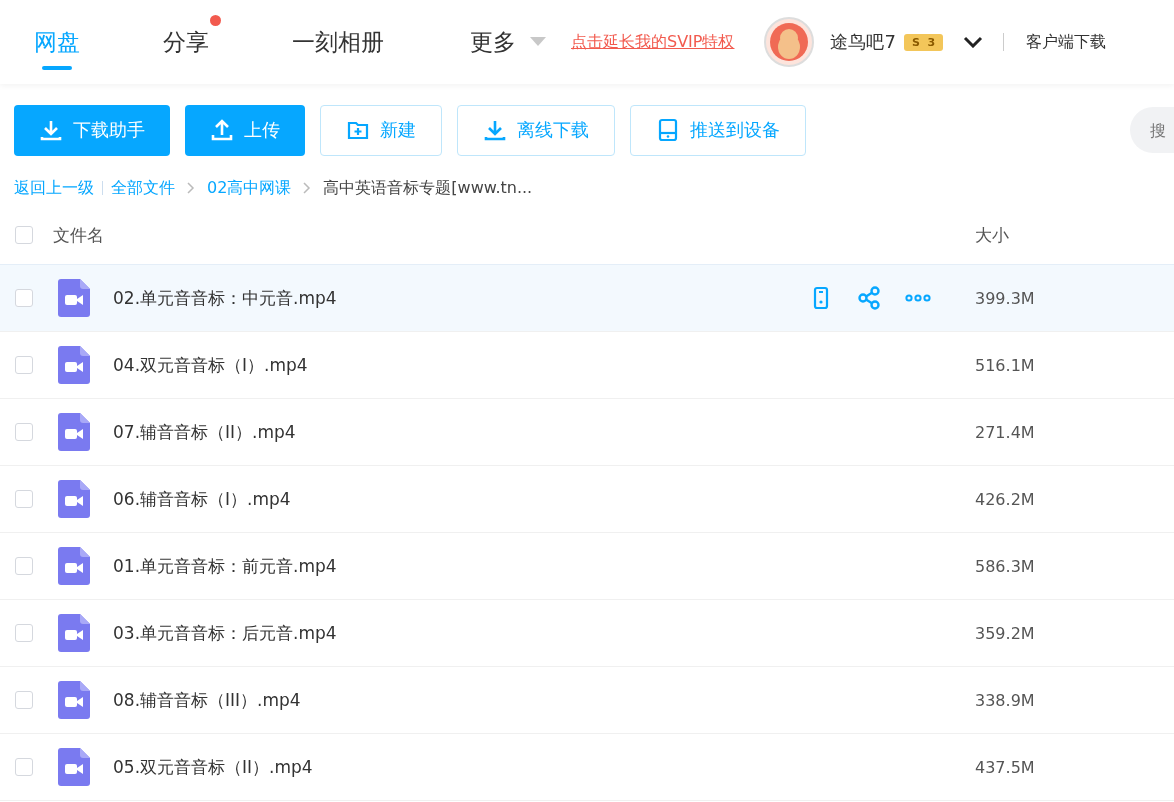 This screenshot has height=802, width=1174. Describe the element at coordinates (1005, 767) in the screenshot. I see `file-size: 437.5M` at that location.